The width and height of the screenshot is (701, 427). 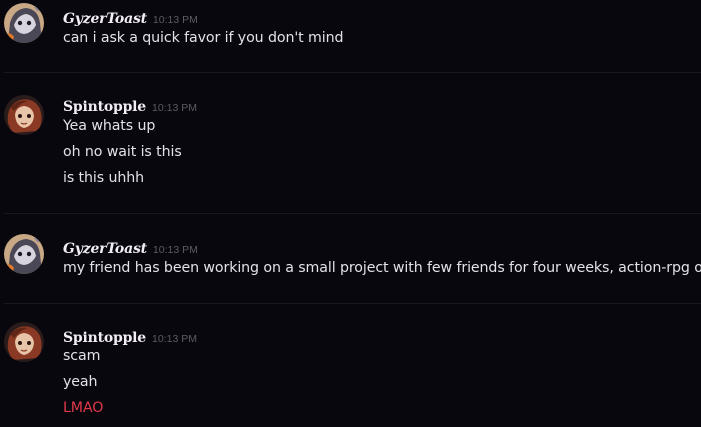 I want to click on message-text: oh no wait is this, so click(x=122, y=152).